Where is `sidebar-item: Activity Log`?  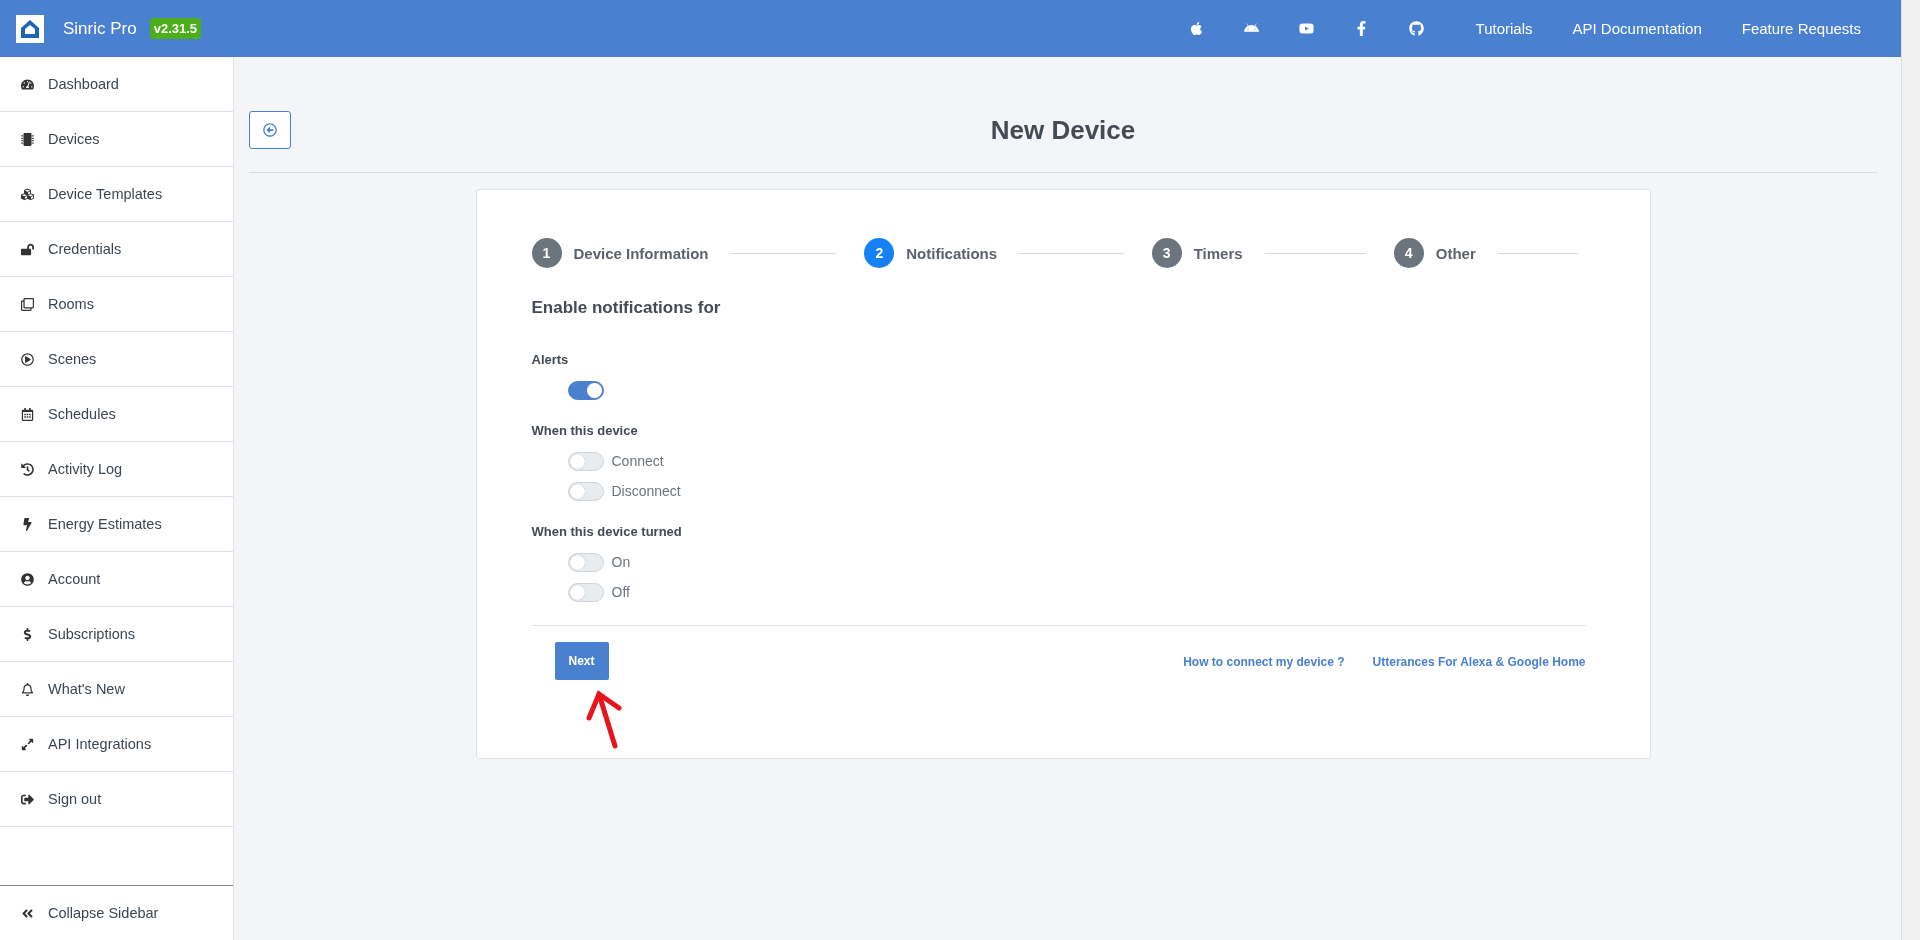
sidebar-item: Activity Log is located at coordinates (116, 469).